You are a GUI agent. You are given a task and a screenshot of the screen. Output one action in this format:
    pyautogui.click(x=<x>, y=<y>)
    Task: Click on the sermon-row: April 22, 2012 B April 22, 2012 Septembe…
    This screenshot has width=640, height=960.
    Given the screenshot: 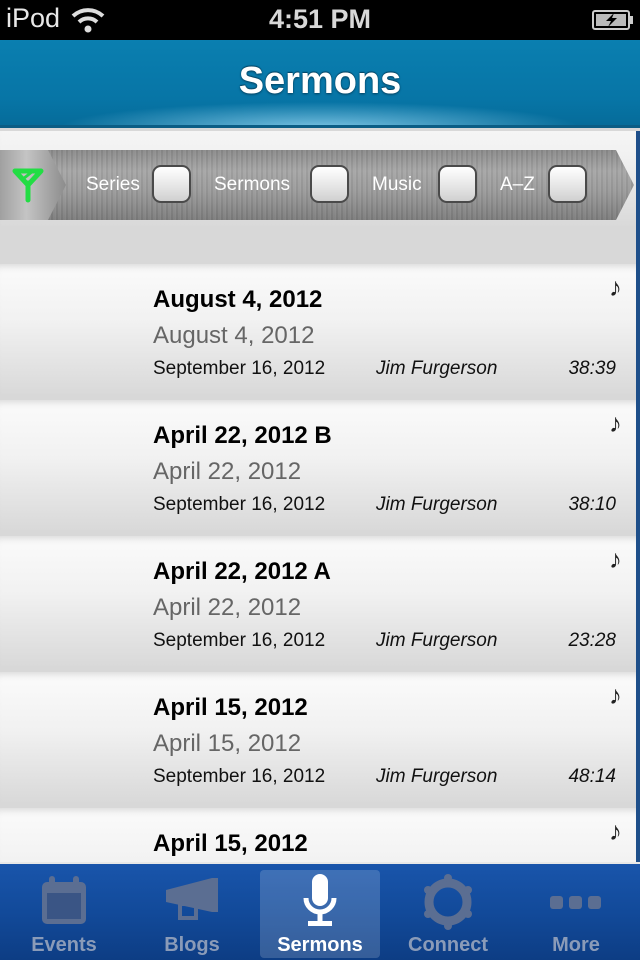 What is the action you would take?
    pyautogui.click(x=318, y=465)
    